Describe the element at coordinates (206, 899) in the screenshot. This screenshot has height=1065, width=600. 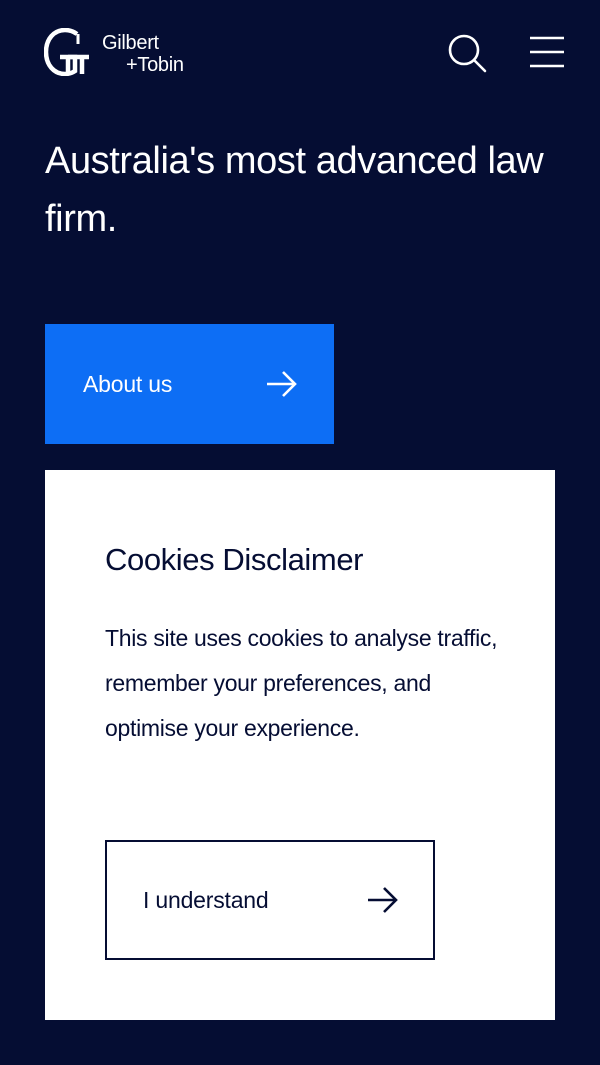
I see `i-understand-label: I understand` at that location.